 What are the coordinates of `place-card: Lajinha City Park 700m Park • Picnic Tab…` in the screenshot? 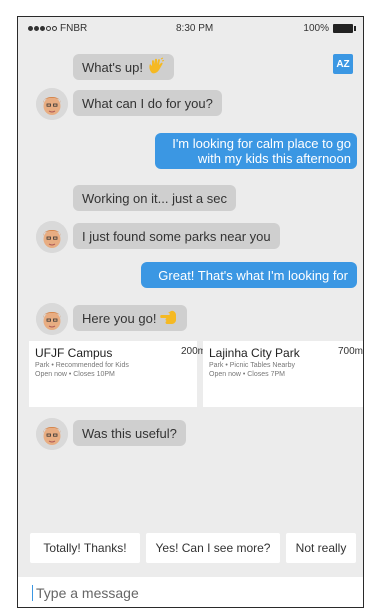 It's located at (283, 374).